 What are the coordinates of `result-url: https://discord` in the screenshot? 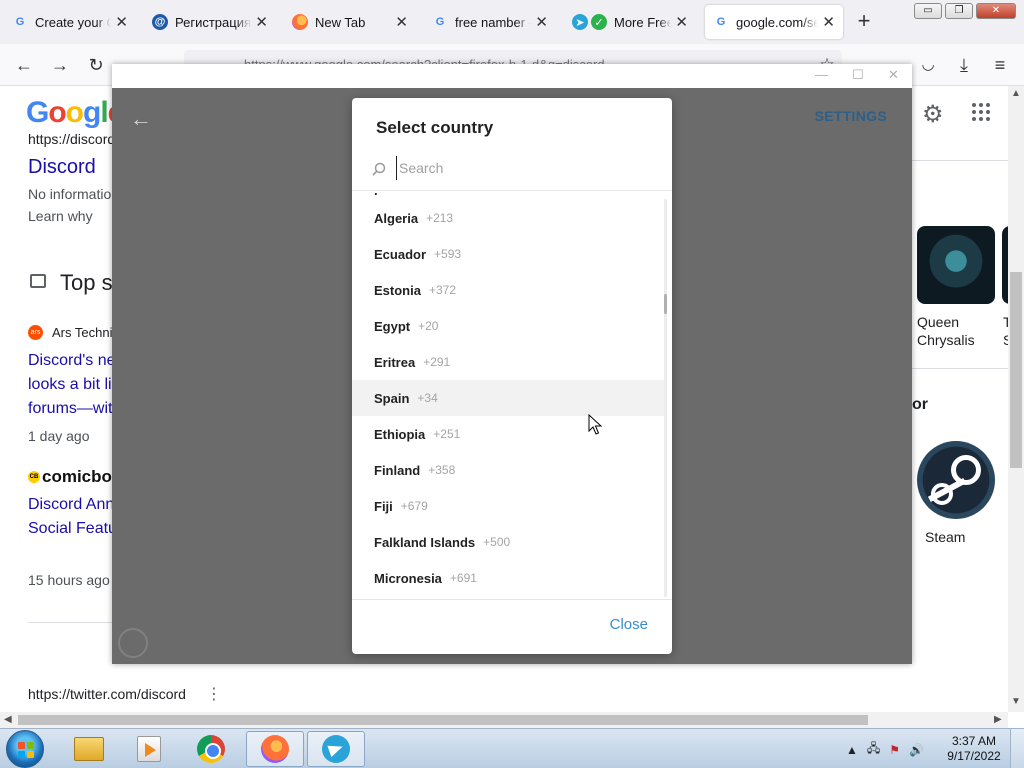 It's located at (71, 139).